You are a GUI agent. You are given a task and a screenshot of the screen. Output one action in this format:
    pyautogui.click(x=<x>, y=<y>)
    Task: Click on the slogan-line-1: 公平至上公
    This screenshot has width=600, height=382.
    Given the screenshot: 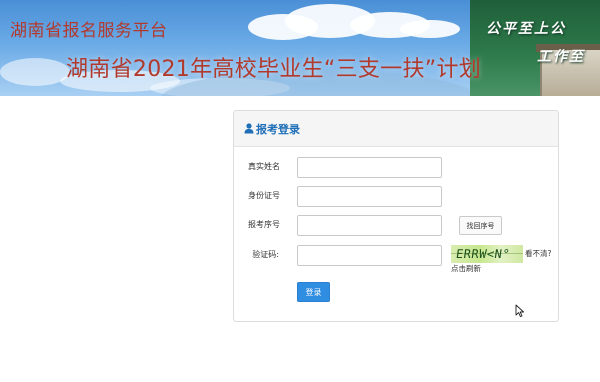 What is the action you would take?
    pyautogui.click(x=526, y=29)
    